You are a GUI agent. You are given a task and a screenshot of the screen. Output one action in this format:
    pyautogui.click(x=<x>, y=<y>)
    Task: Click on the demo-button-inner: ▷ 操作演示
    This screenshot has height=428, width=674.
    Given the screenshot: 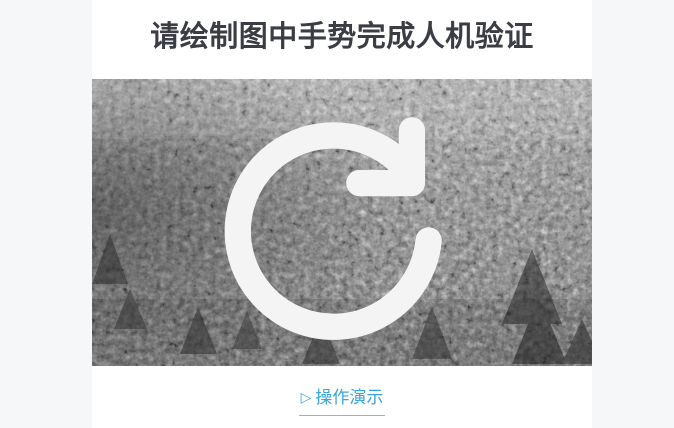 What is the action you would take?
    pyautogui.click(x=342, y=401)
    